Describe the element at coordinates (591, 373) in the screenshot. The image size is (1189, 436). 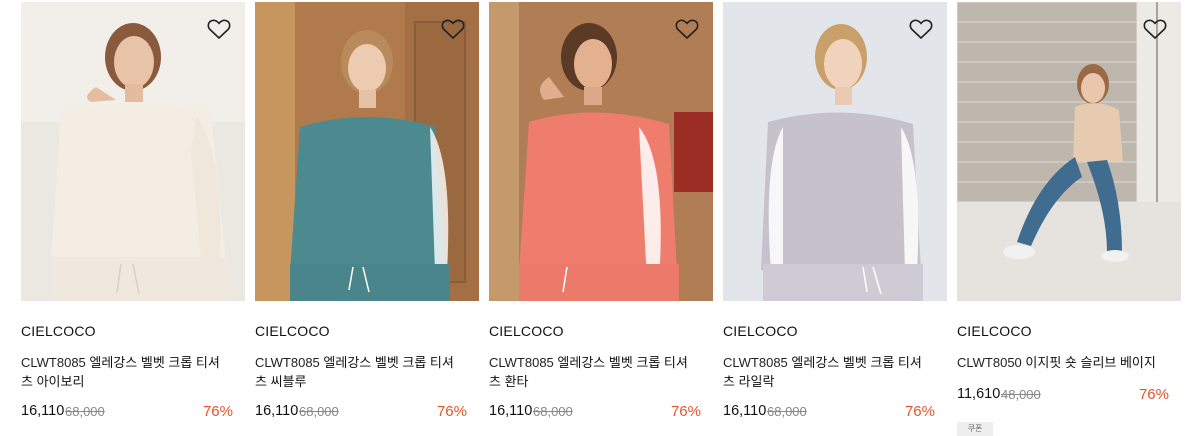
I see `product-title: CLWT8085 엘레강스 벨벳 크롭 티셔츠 환타` at that location.